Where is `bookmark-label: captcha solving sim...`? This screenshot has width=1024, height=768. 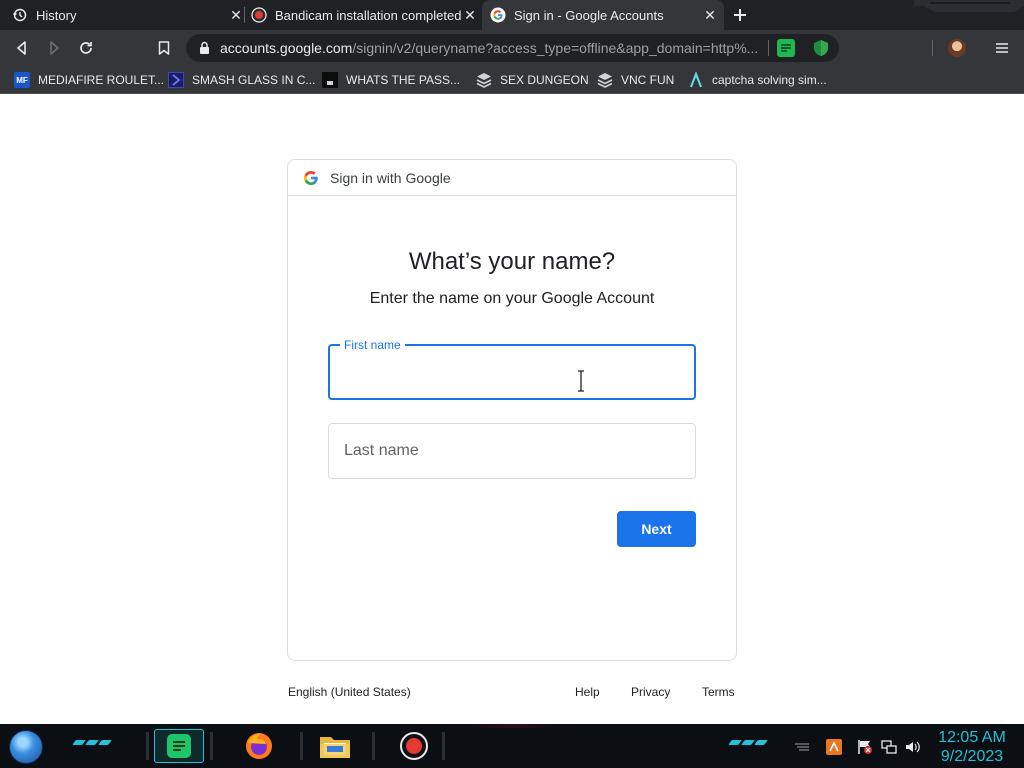
bookmark-label: captcha solving sim... is located at coordinates (769, 80).